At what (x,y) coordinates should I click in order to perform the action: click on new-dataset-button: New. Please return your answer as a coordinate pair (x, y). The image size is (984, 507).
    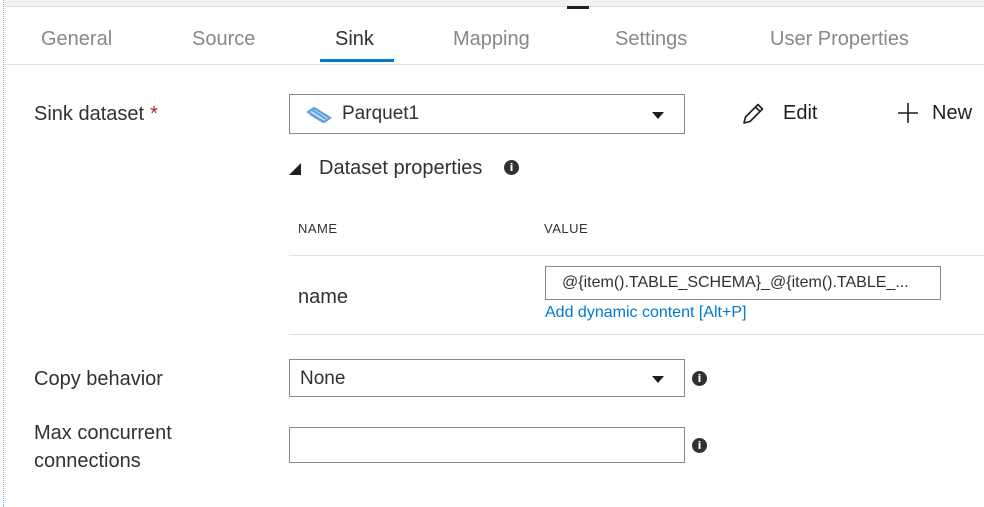
    Looking at the image, I should click on (940, 114).